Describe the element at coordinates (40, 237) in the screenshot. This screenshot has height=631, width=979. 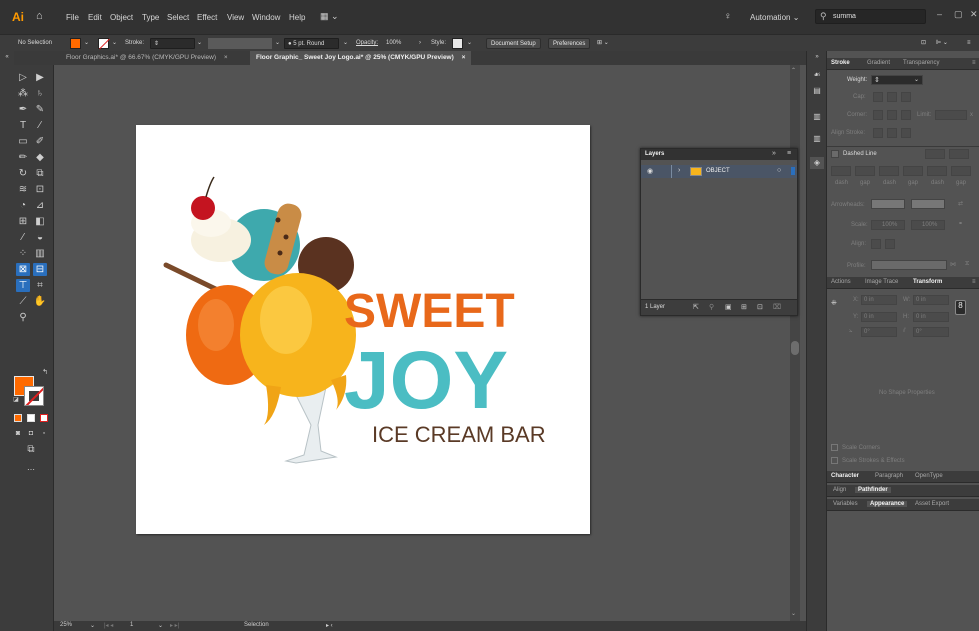
I see `blend-tool-icon: ◒` at that location.